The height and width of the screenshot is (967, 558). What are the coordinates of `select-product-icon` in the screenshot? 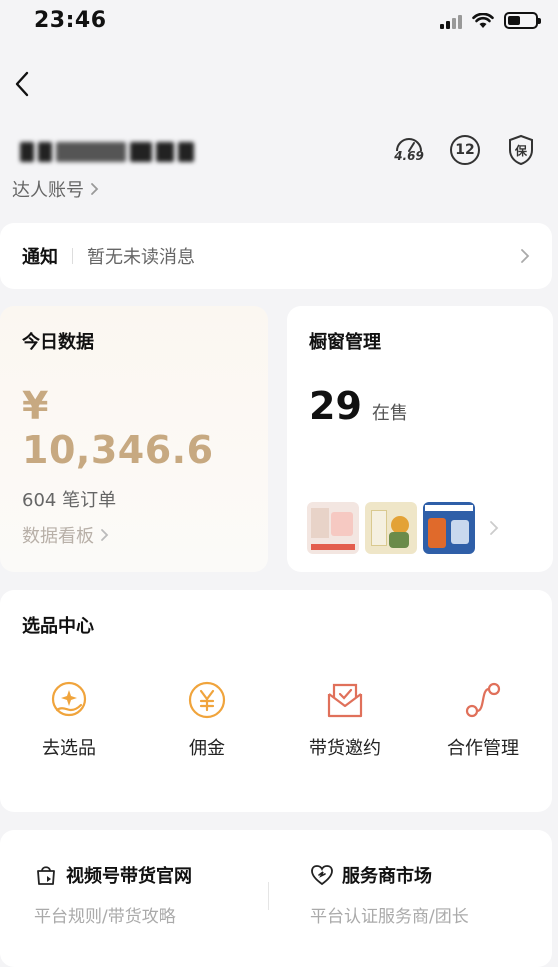 It's located at (69, 700).